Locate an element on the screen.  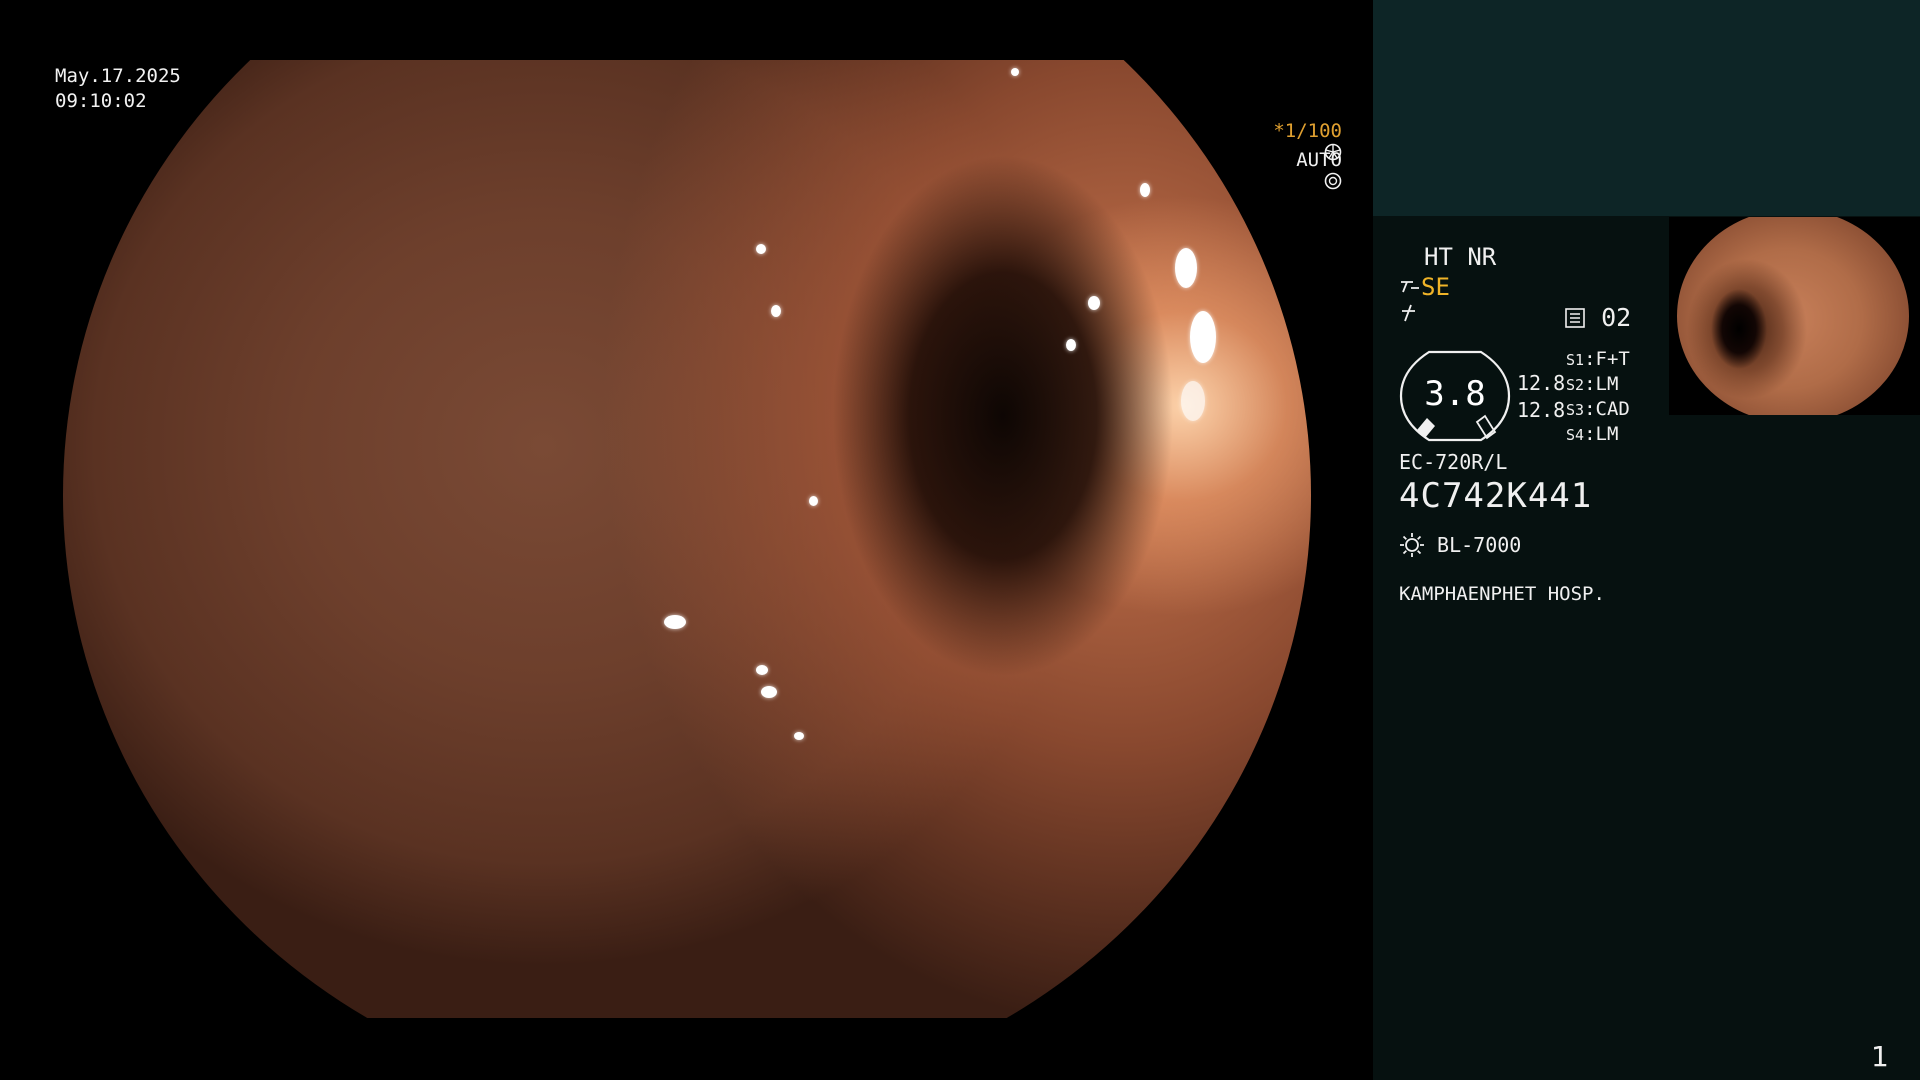
switch-row-s1: S1:F+T is located at coordinates (1598, 359).